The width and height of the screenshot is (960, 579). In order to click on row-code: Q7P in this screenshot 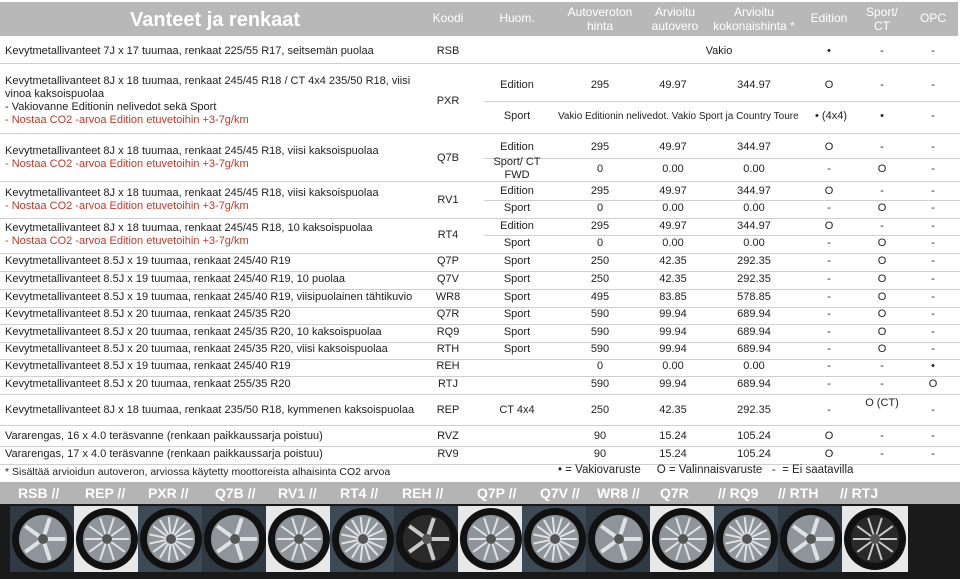, I will do `click(447, 261)`.